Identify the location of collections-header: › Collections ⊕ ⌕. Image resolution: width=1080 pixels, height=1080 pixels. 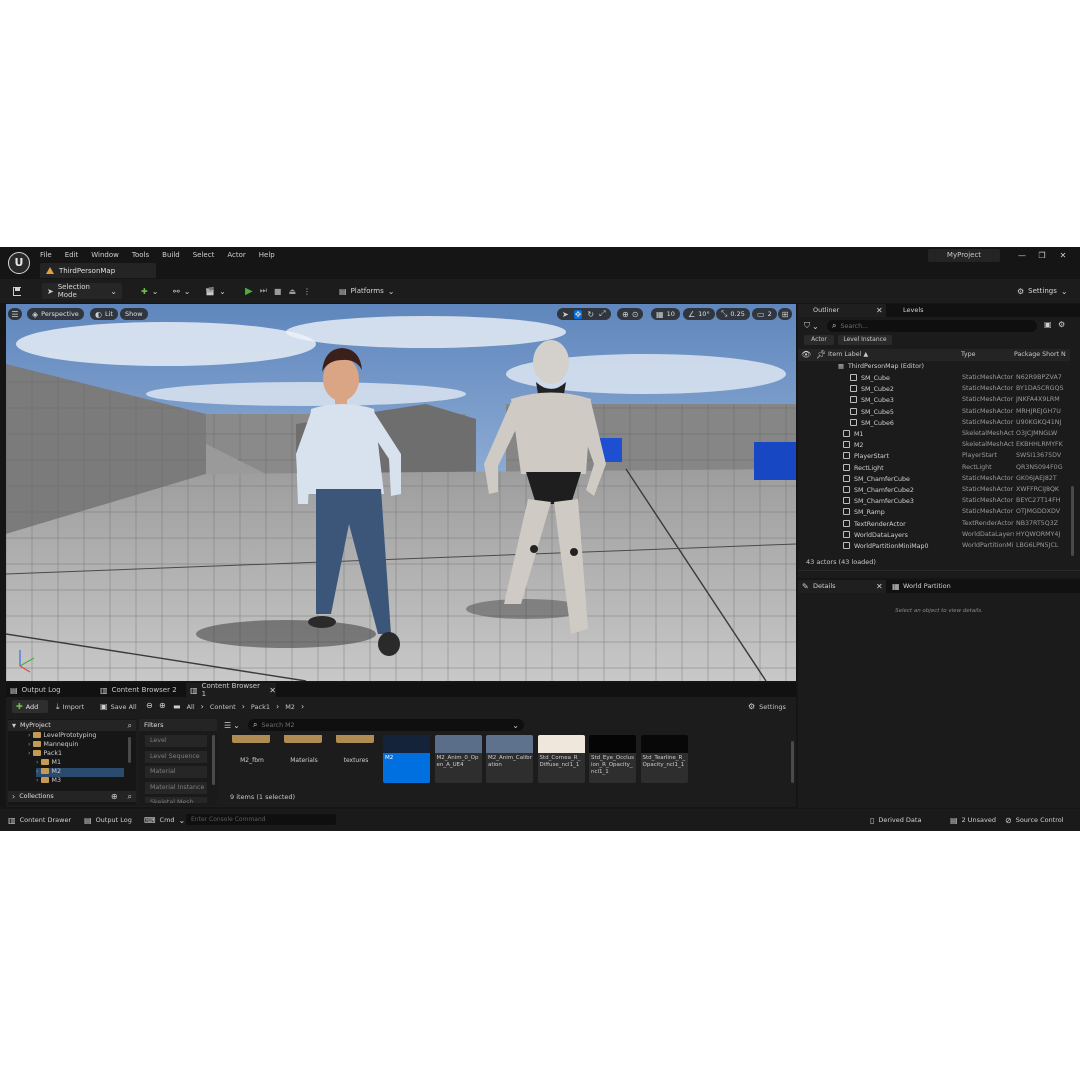
(72, 796).